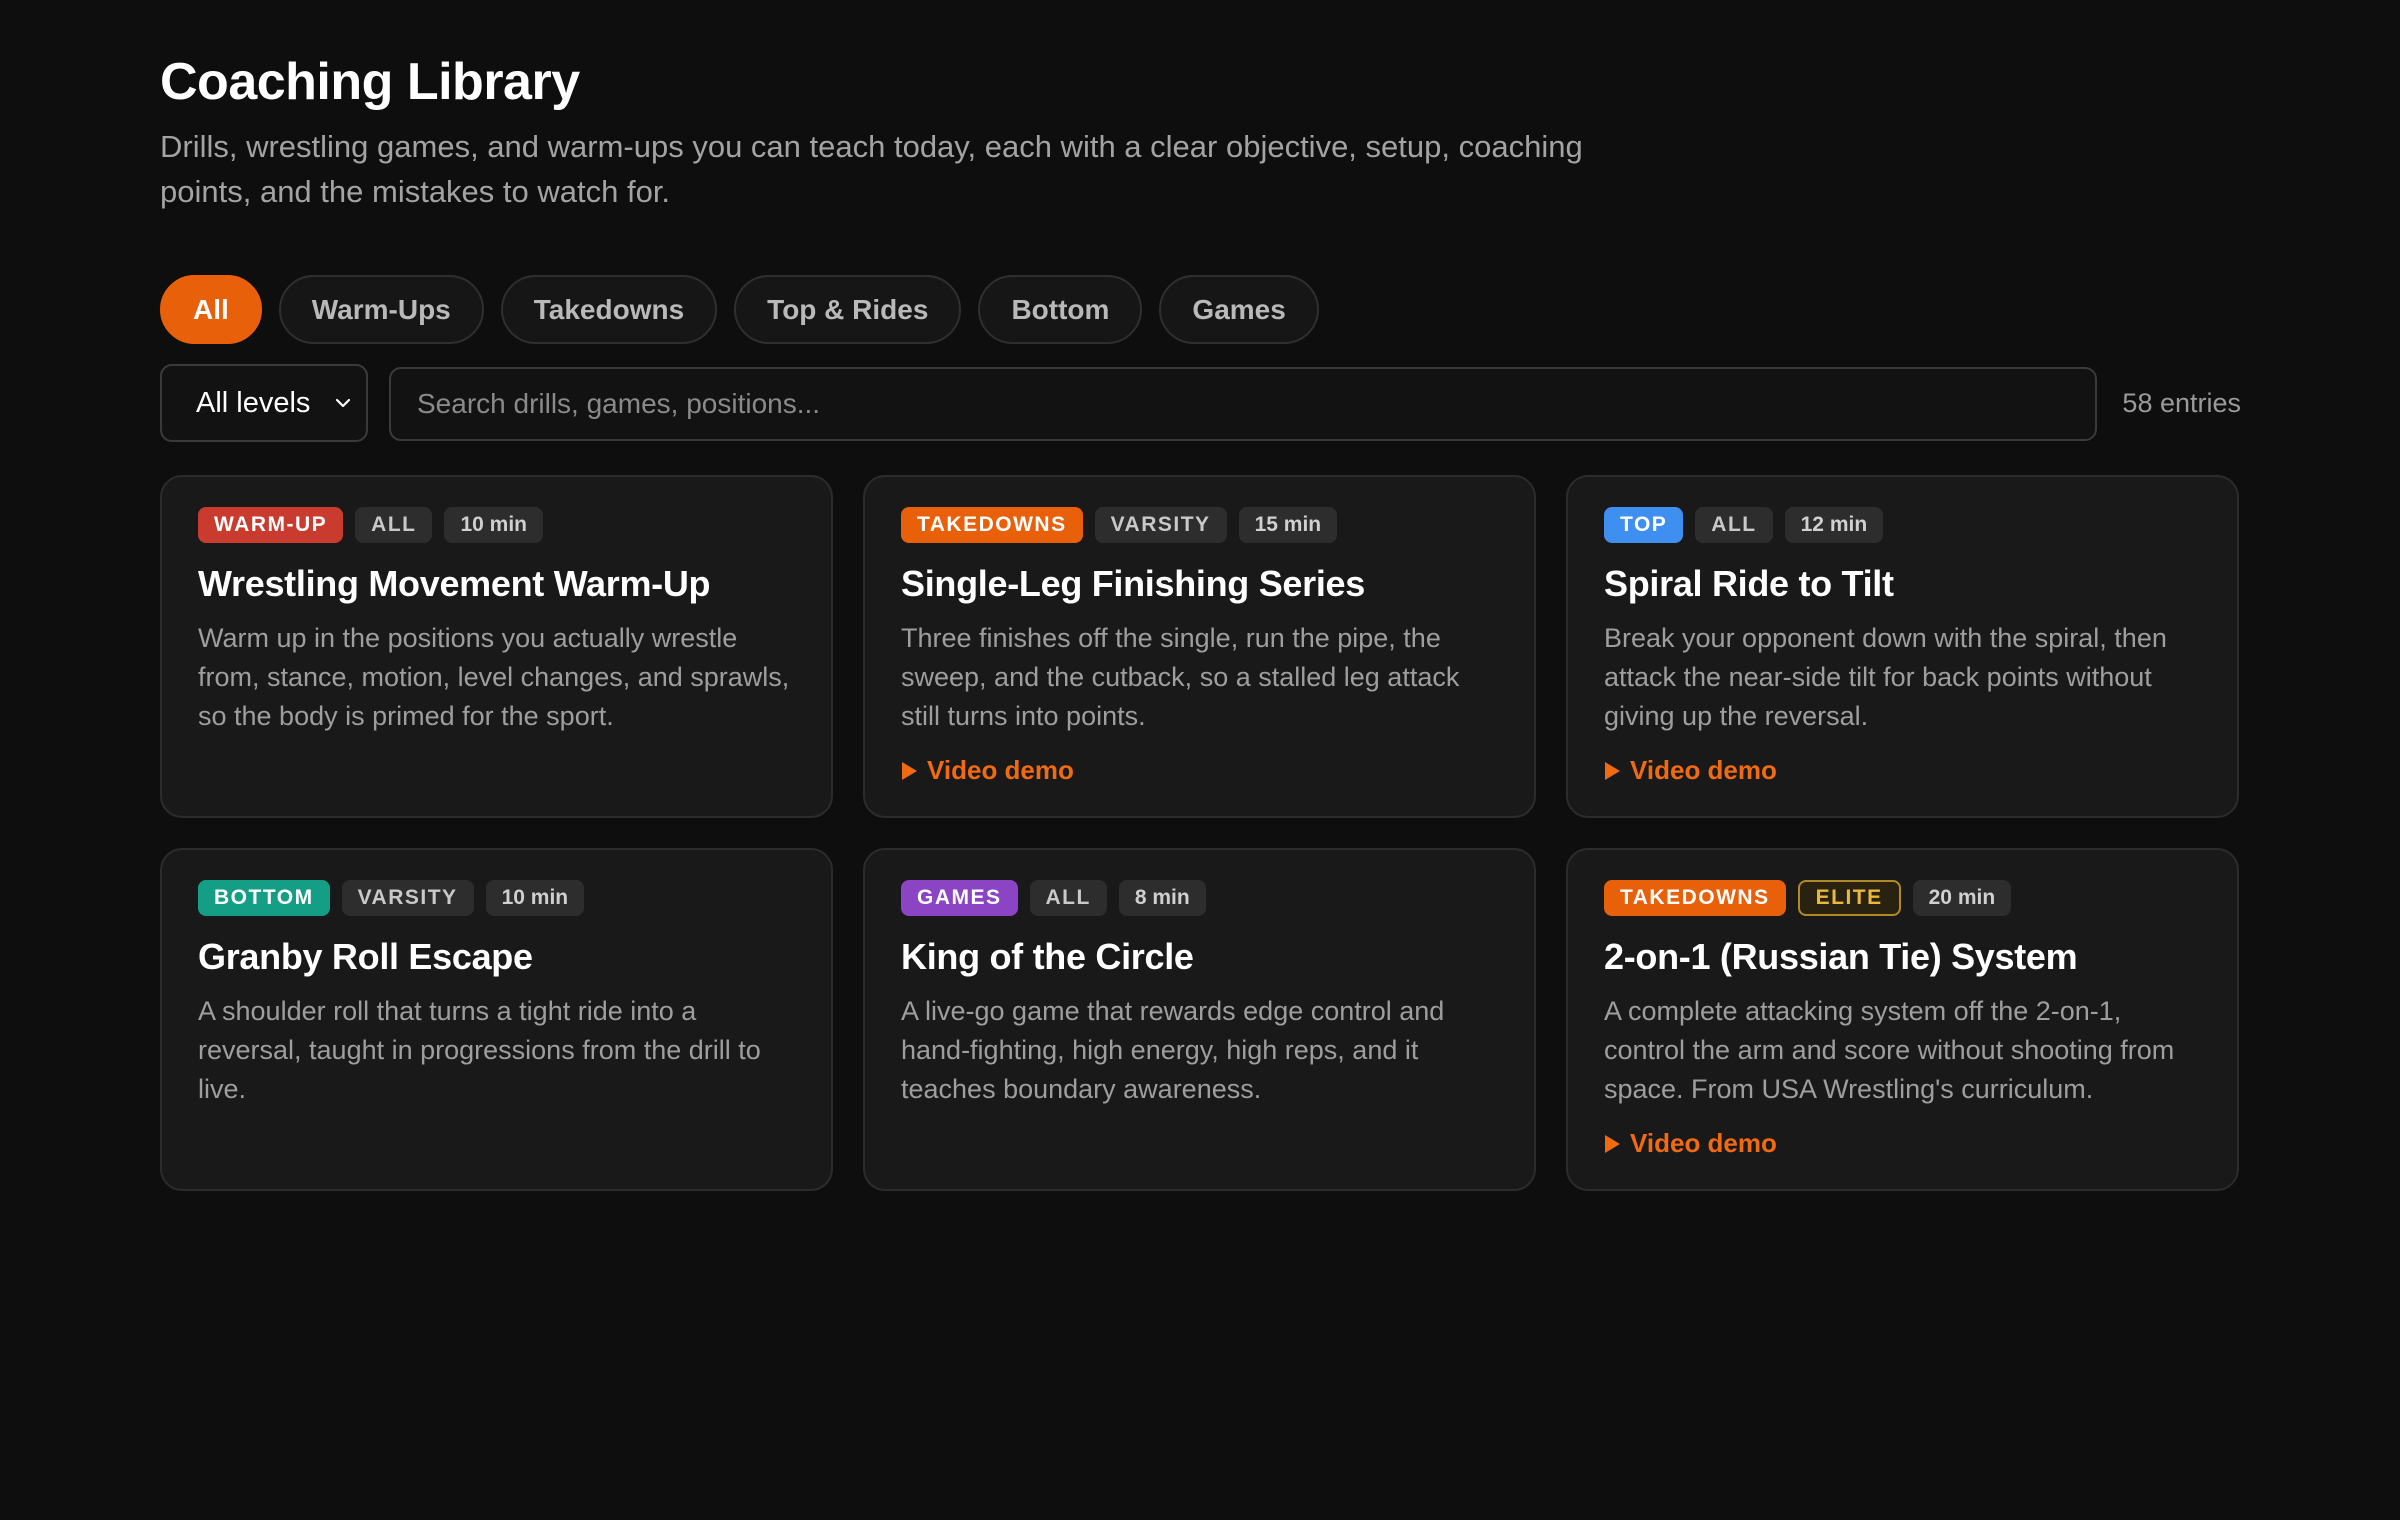  What do you see at coordinates (609, 309) in the screenshot?
I see `tab-takedowns: Takedowns` at bounding box center [609, 309].